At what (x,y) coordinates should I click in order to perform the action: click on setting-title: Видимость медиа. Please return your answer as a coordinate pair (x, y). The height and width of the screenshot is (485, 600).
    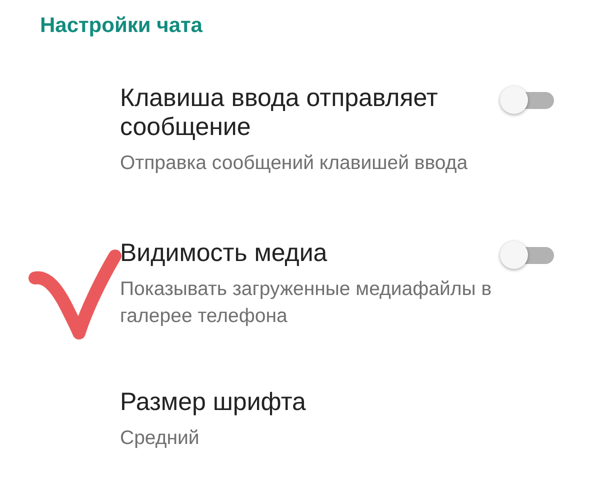
    Looking at the image, I should click on (307, 253).